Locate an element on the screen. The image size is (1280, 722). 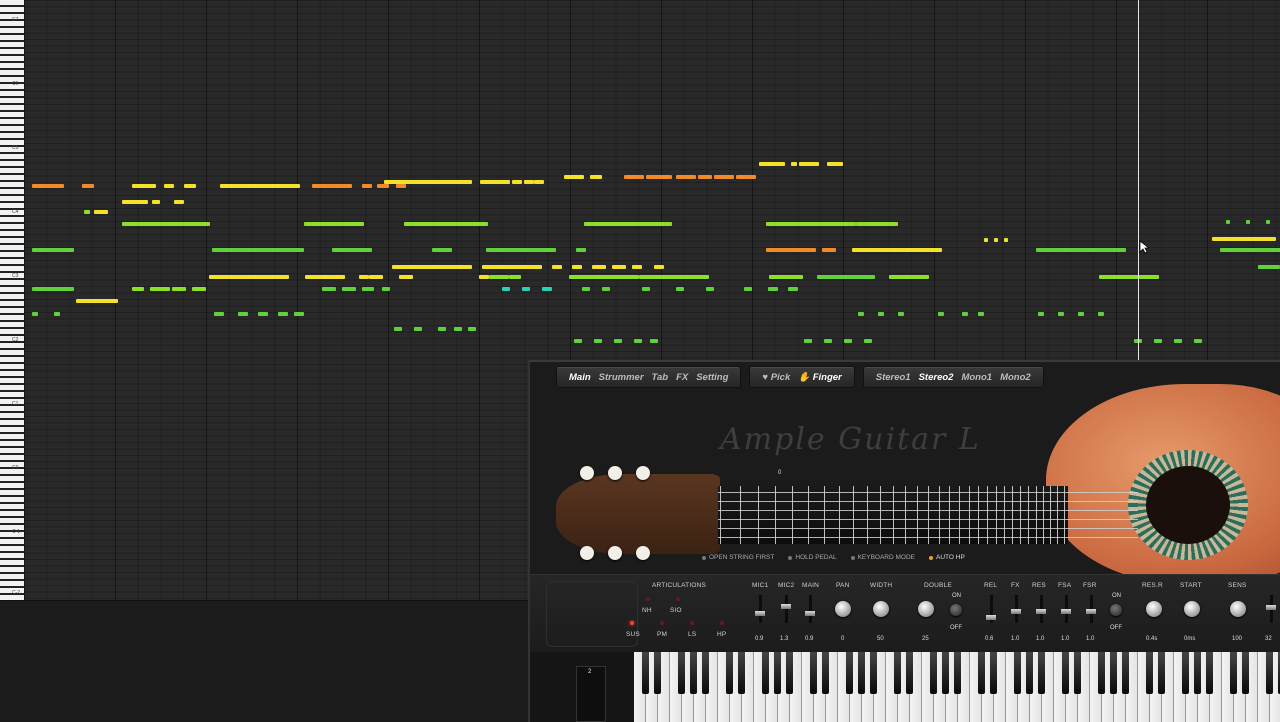
piano-keyboard is located at coordinates (957, 687).